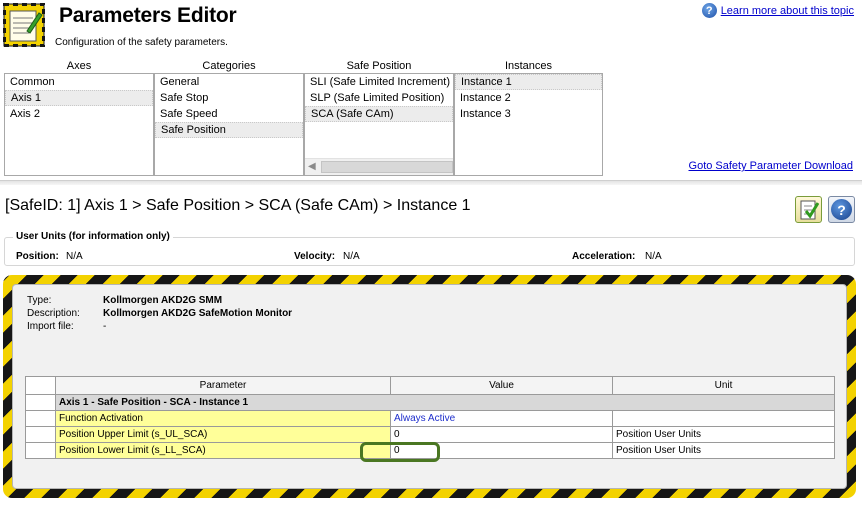  I want to click on type-label: Type:, so click(39, 300).